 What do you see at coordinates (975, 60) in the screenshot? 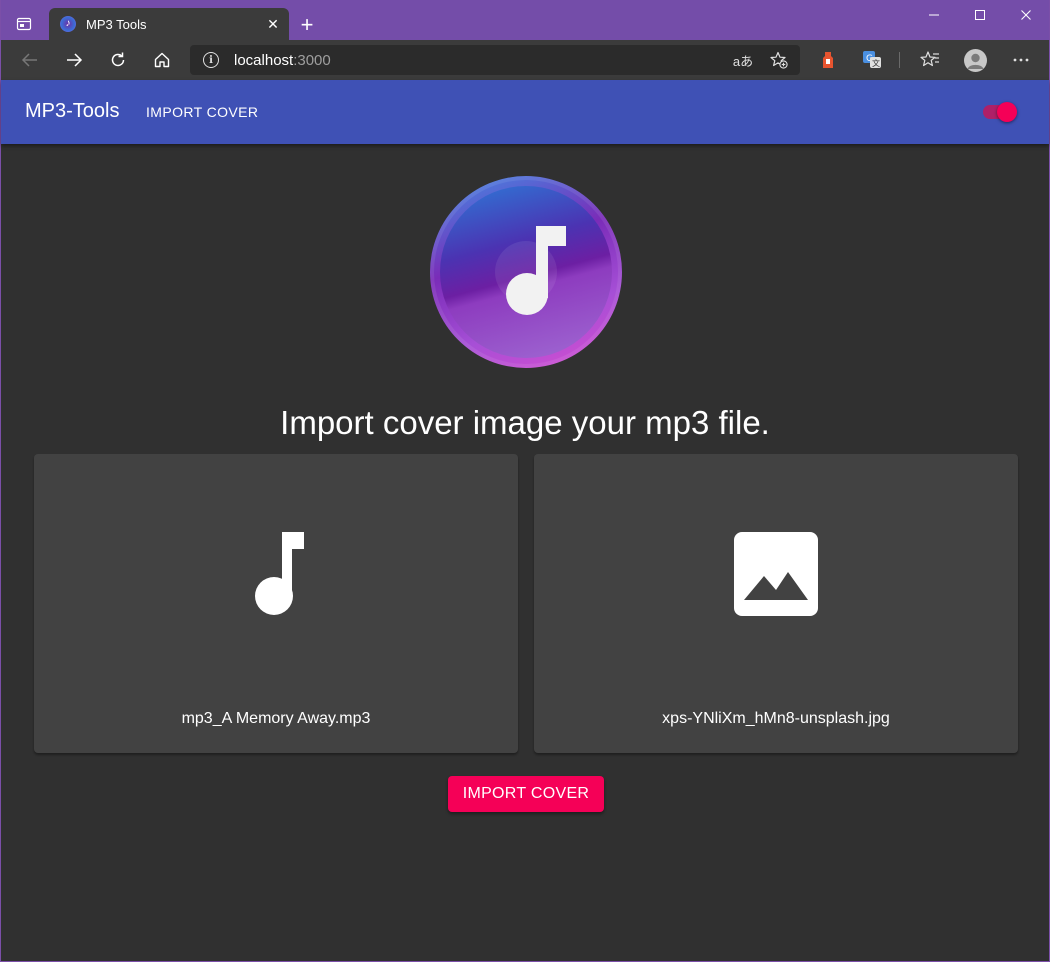
I see `profile-avatar-icon` at bounding box center [975, 60].